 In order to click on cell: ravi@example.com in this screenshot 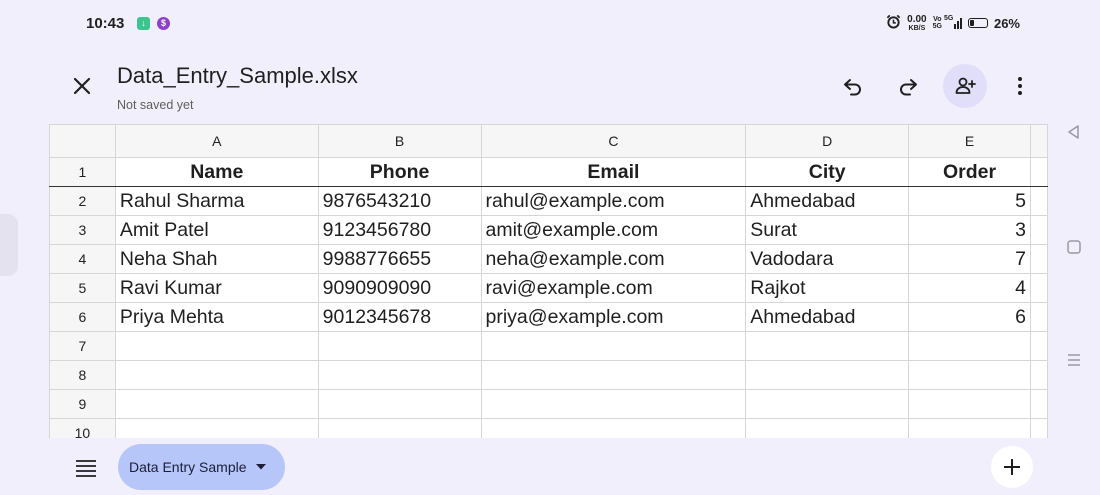, I will do `click(613, 288)`.